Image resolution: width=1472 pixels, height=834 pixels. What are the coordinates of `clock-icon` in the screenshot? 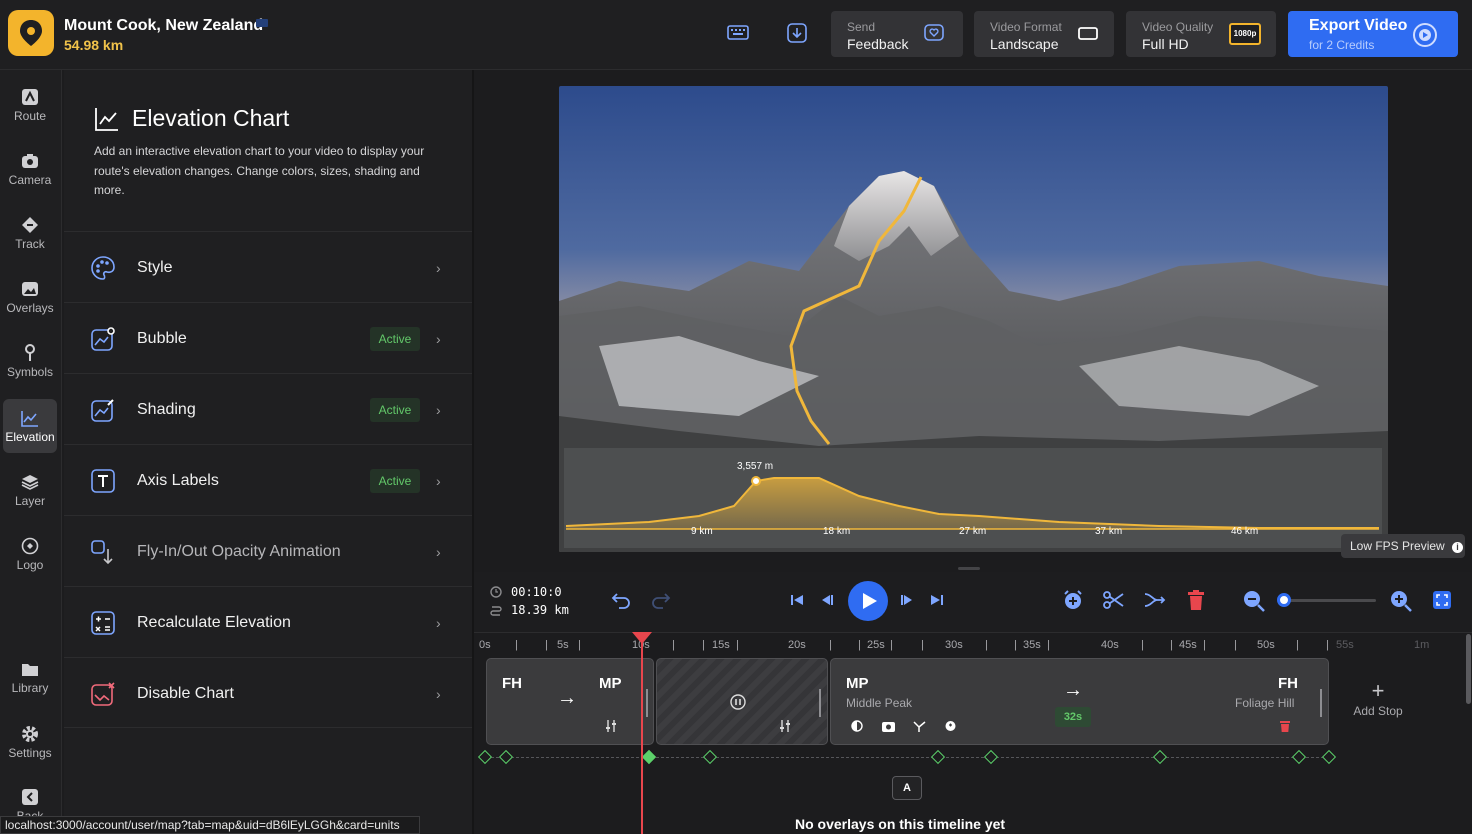 It's located at (496, 592).